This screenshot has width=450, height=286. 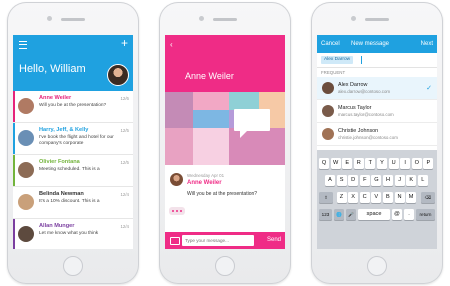 What do you see at coordinates (351, 214) in the screenshot?
I see `microphone-key: 🎤` at bounding box center [351, 214].